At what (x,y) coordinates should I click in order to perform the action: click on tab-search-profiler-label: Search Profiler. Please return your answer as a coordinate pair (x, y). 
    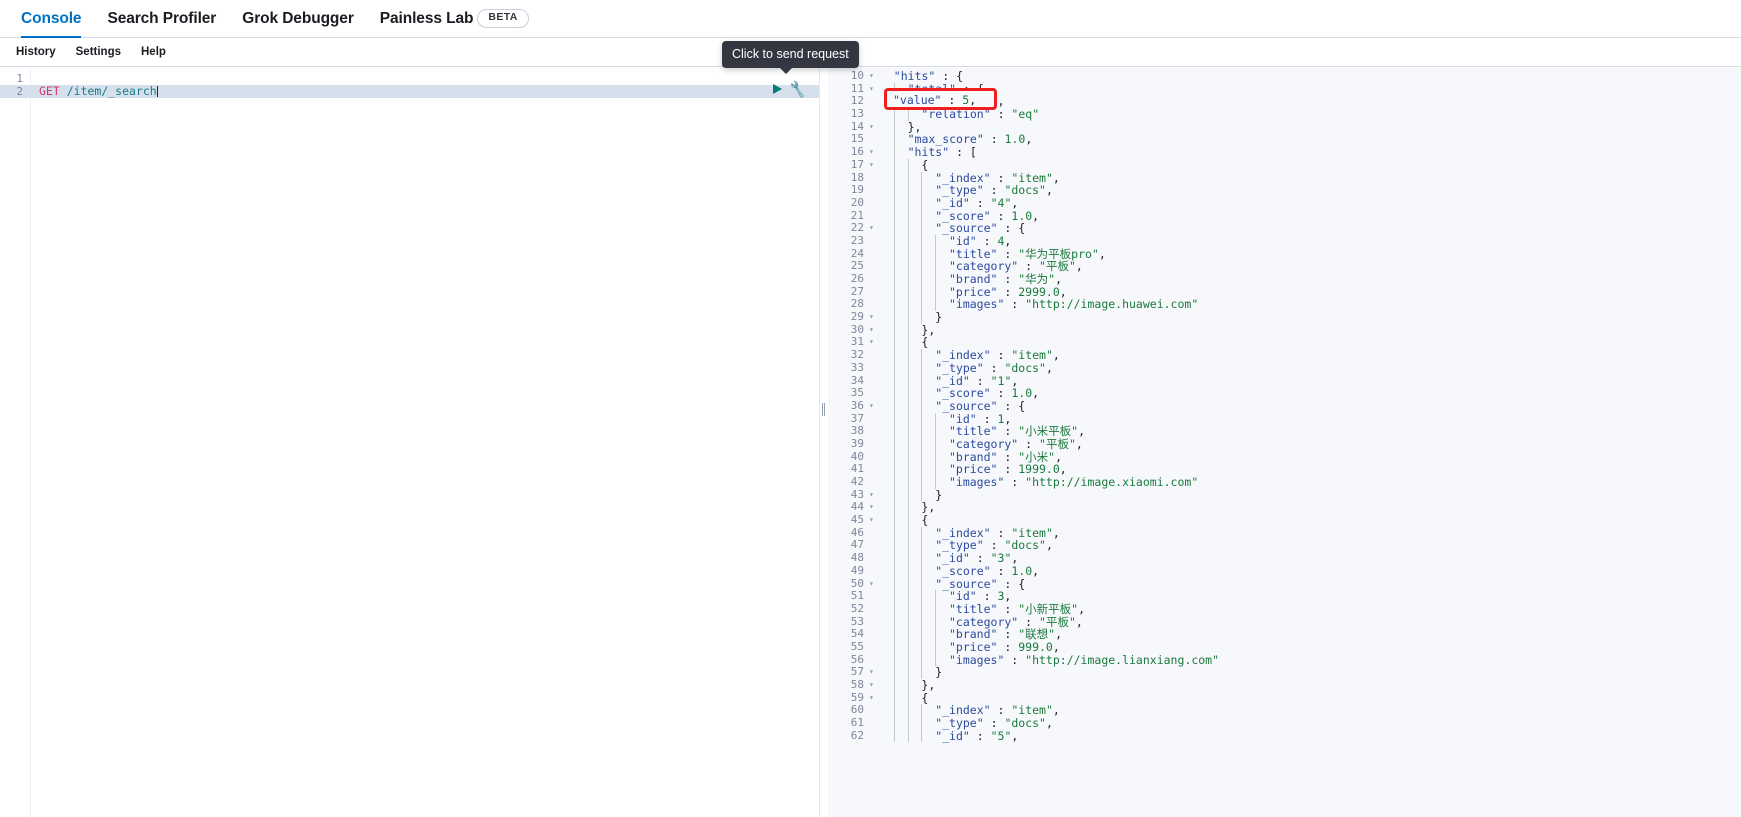
    Looking at the image, I should click on (162, 18).